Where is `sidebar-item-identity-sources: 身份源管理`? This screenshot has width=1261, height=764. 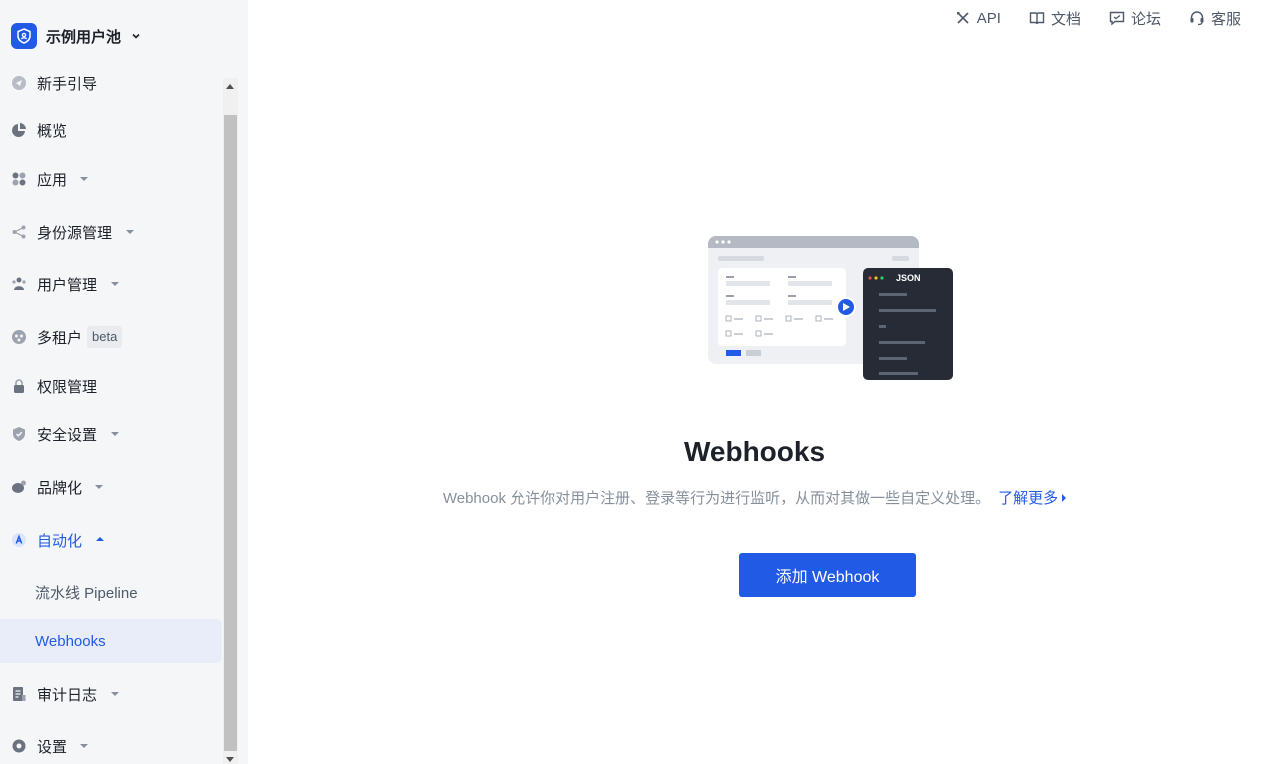 sidebar-item-identity-sources: 身份源管理 is located at coordinates (111, 232).